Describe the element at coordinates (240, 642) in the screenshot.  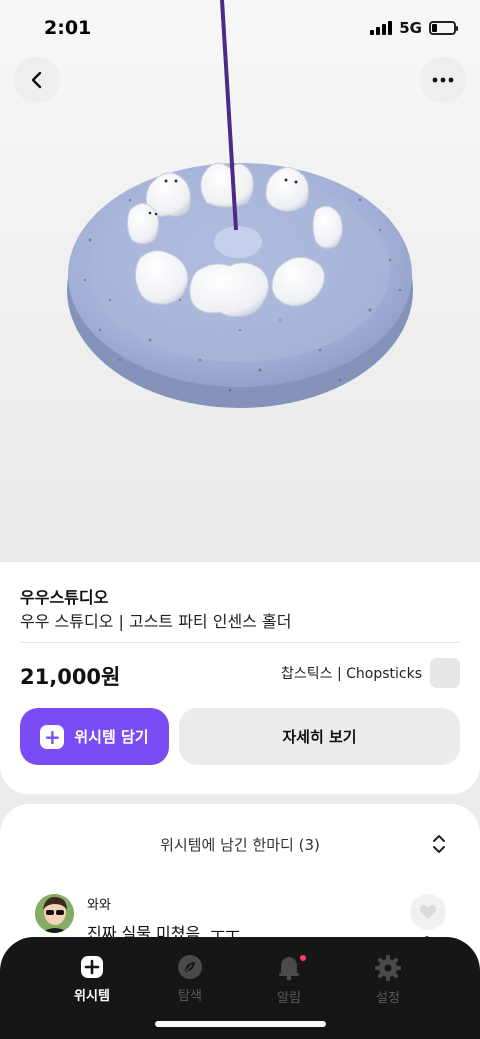
I see `divider` at that location.